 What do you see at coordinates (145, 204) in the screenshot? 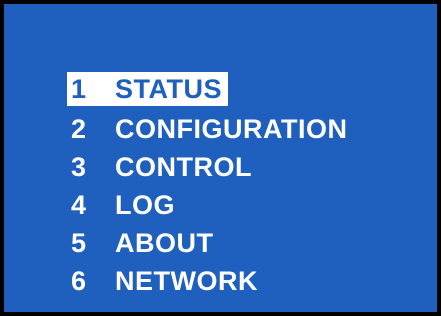
I see `menu-item-label: LOG` at bounding box center [145, 204].